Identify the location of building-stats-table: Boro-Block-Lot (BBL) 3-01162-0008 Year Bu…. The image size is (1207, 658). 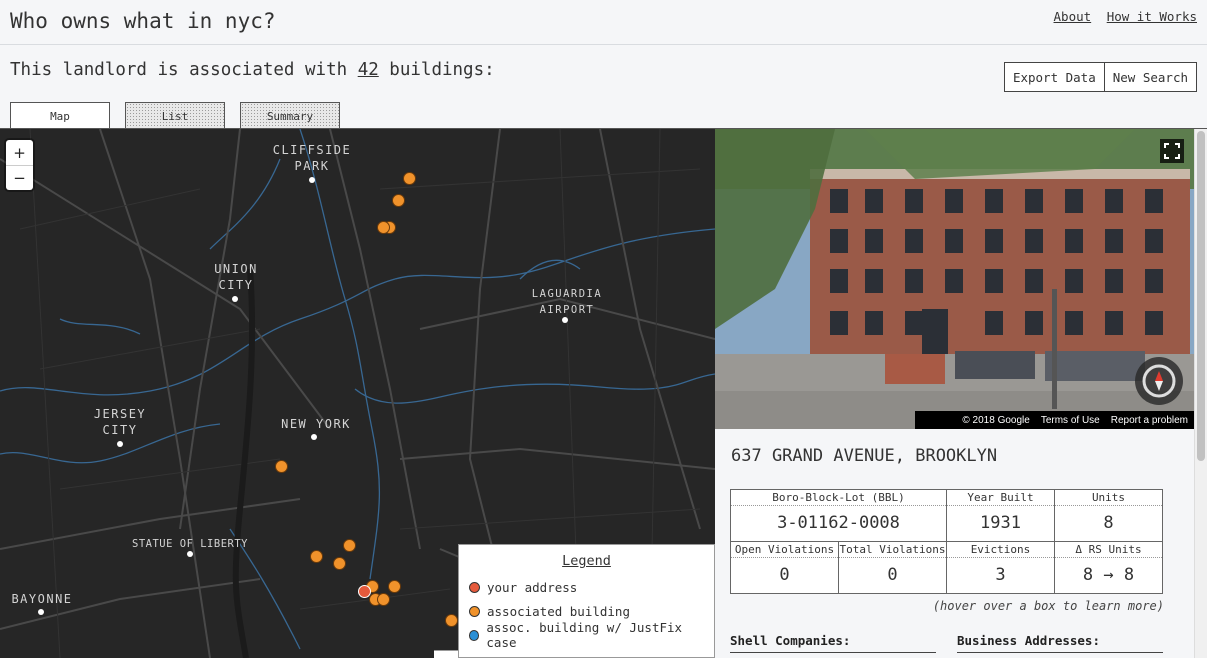
(946, 541).